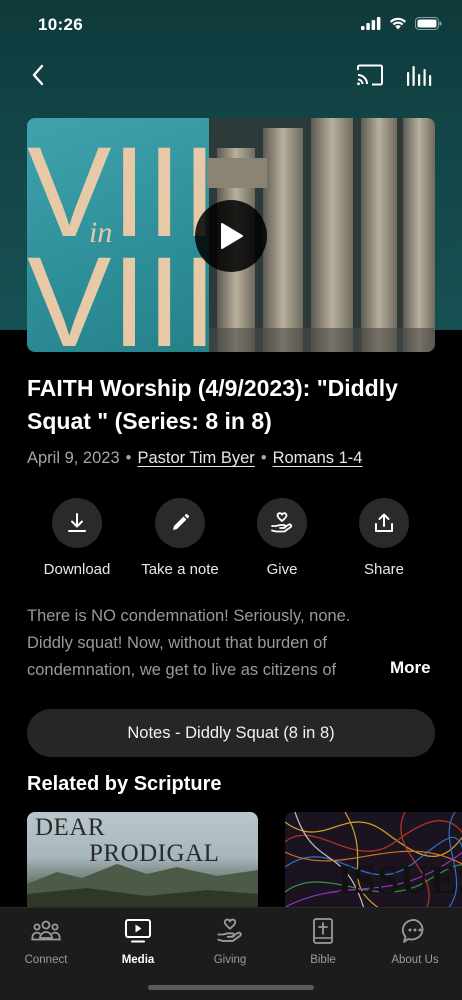 This screenshot has height=1000, width=462. What do you see at coordinates (428, 23) in the screenshot?
I see `battery-icon` at bounding box center [428, 23].